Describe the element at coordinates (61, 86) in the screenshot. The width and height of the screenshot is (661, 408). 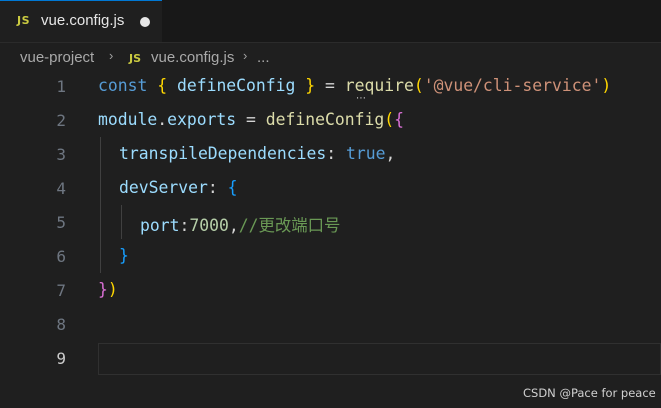
I see `line-number: 1` at that location.